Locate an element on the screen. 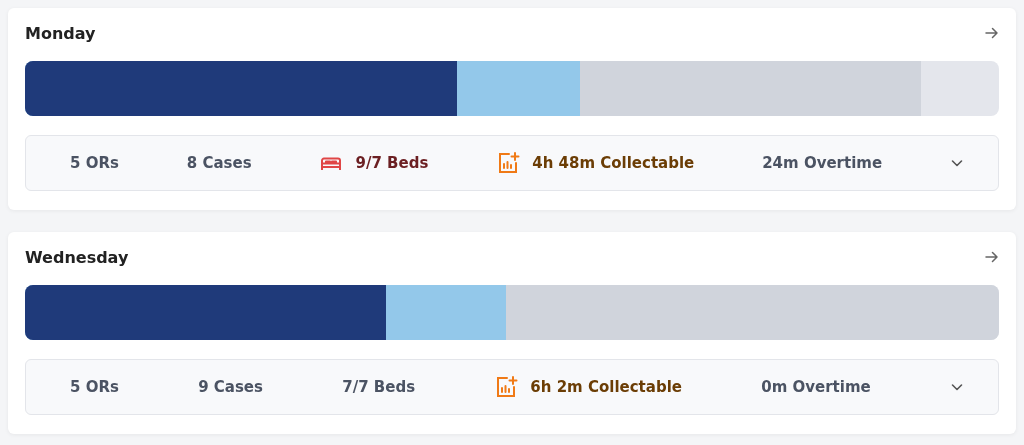 Image resolution: width=1024 pixels, height=445 pixels. stat-label: 0m Overtime is located at coordinates (816, 387).